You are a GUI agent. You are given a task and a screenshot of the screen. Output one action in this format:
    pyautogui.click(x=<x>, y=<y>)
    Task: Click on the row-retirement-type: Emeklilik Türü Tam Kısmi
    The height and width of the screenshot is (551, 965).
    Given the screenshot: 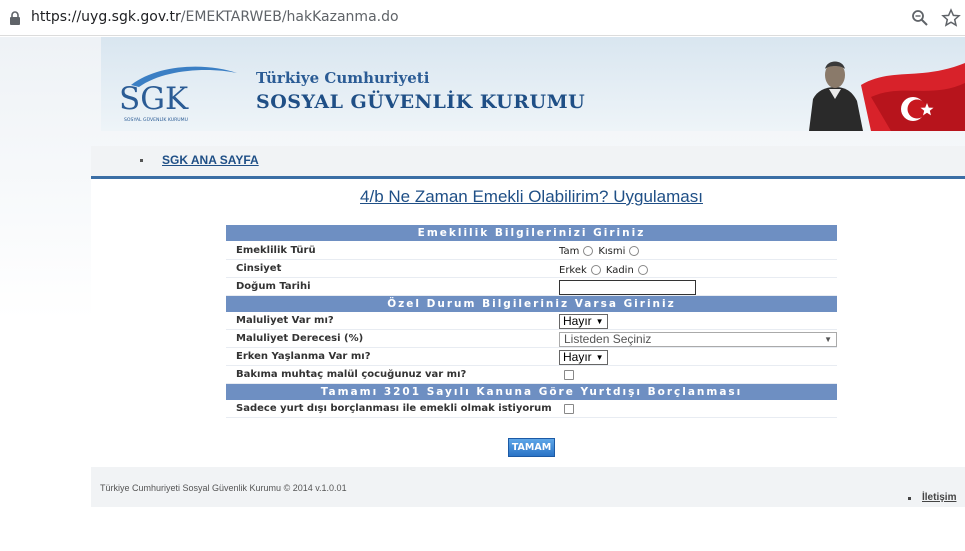 What is the action you would take?
    pyautogui.click(x=531, y=251)
    